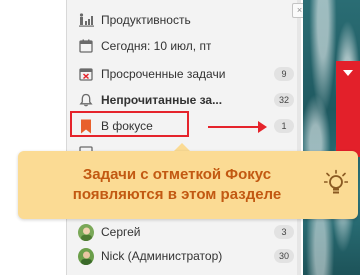 Image resolution: width=360 pixels, height=275 pixels. What do you see at coordinates (146, 20) in the screenshot?
I see `sidebar-item-label: Продуктивность` at bounding box center [146, 20].